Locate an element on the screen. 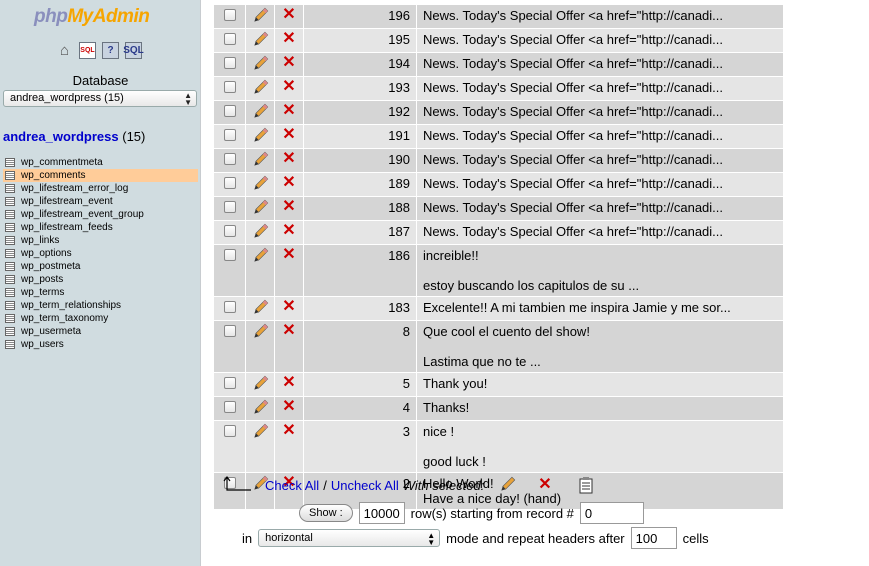 The height and width of the screenshot is (566, 869). sidebar-table-wp-commentmeta: wp_commentmeta is located at coordinates (100, 162).